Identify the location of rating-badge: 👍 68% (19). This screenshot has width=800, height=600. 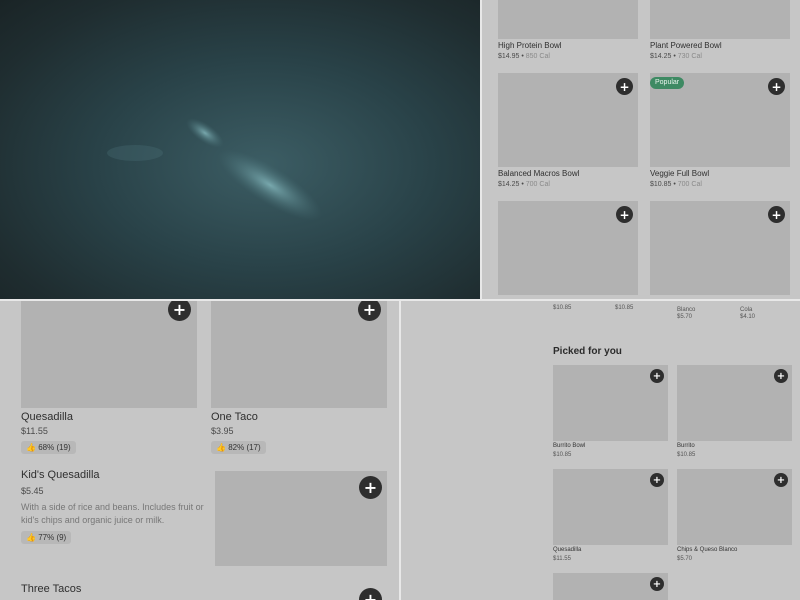
(48, 447).